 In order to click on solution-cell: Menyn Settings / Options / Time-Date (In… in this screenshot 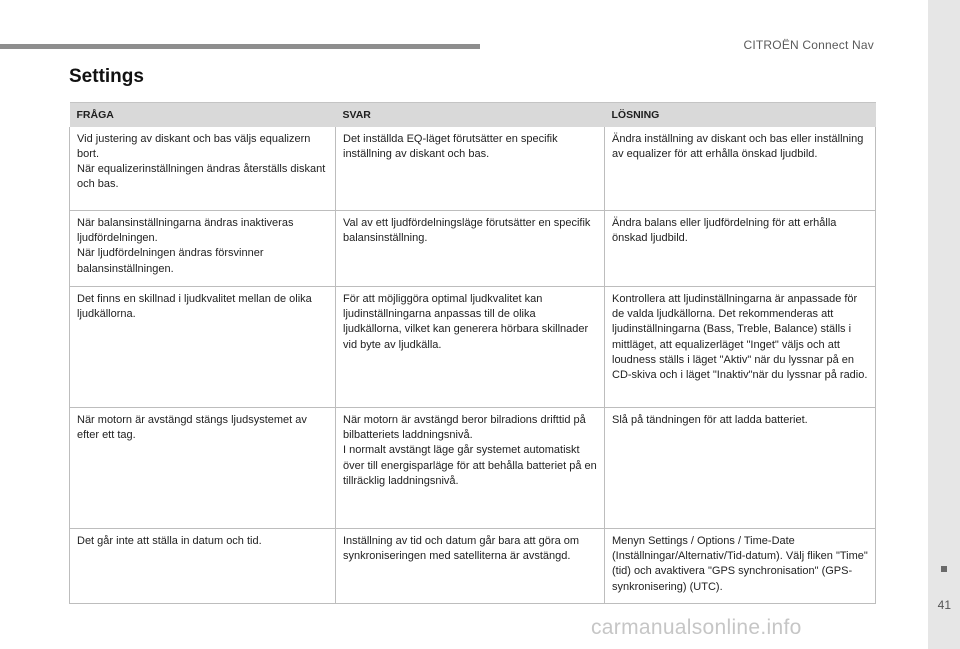, I will do `click(740, 566)`.